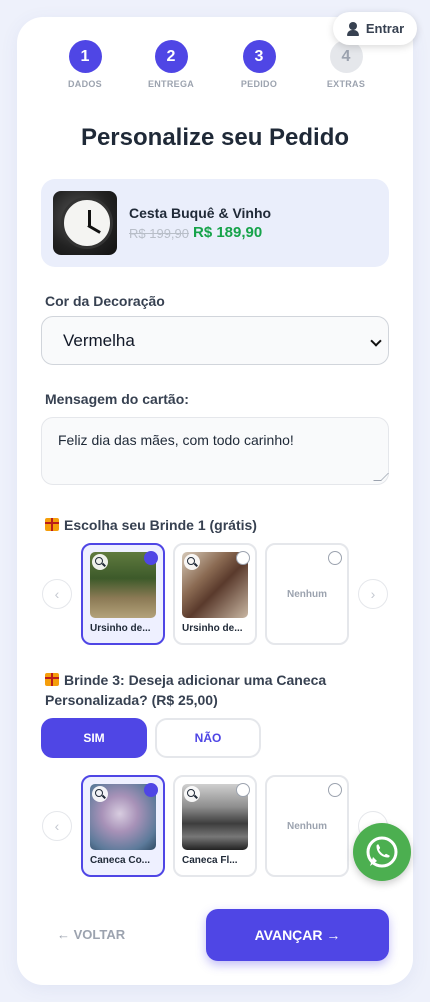 This screenshot has height=1002, width=430. What do you see at coordinates (346, 64) in the screenshot?
I see `step-extras: 4 EXTRAS` at bounding box center [346, 64].